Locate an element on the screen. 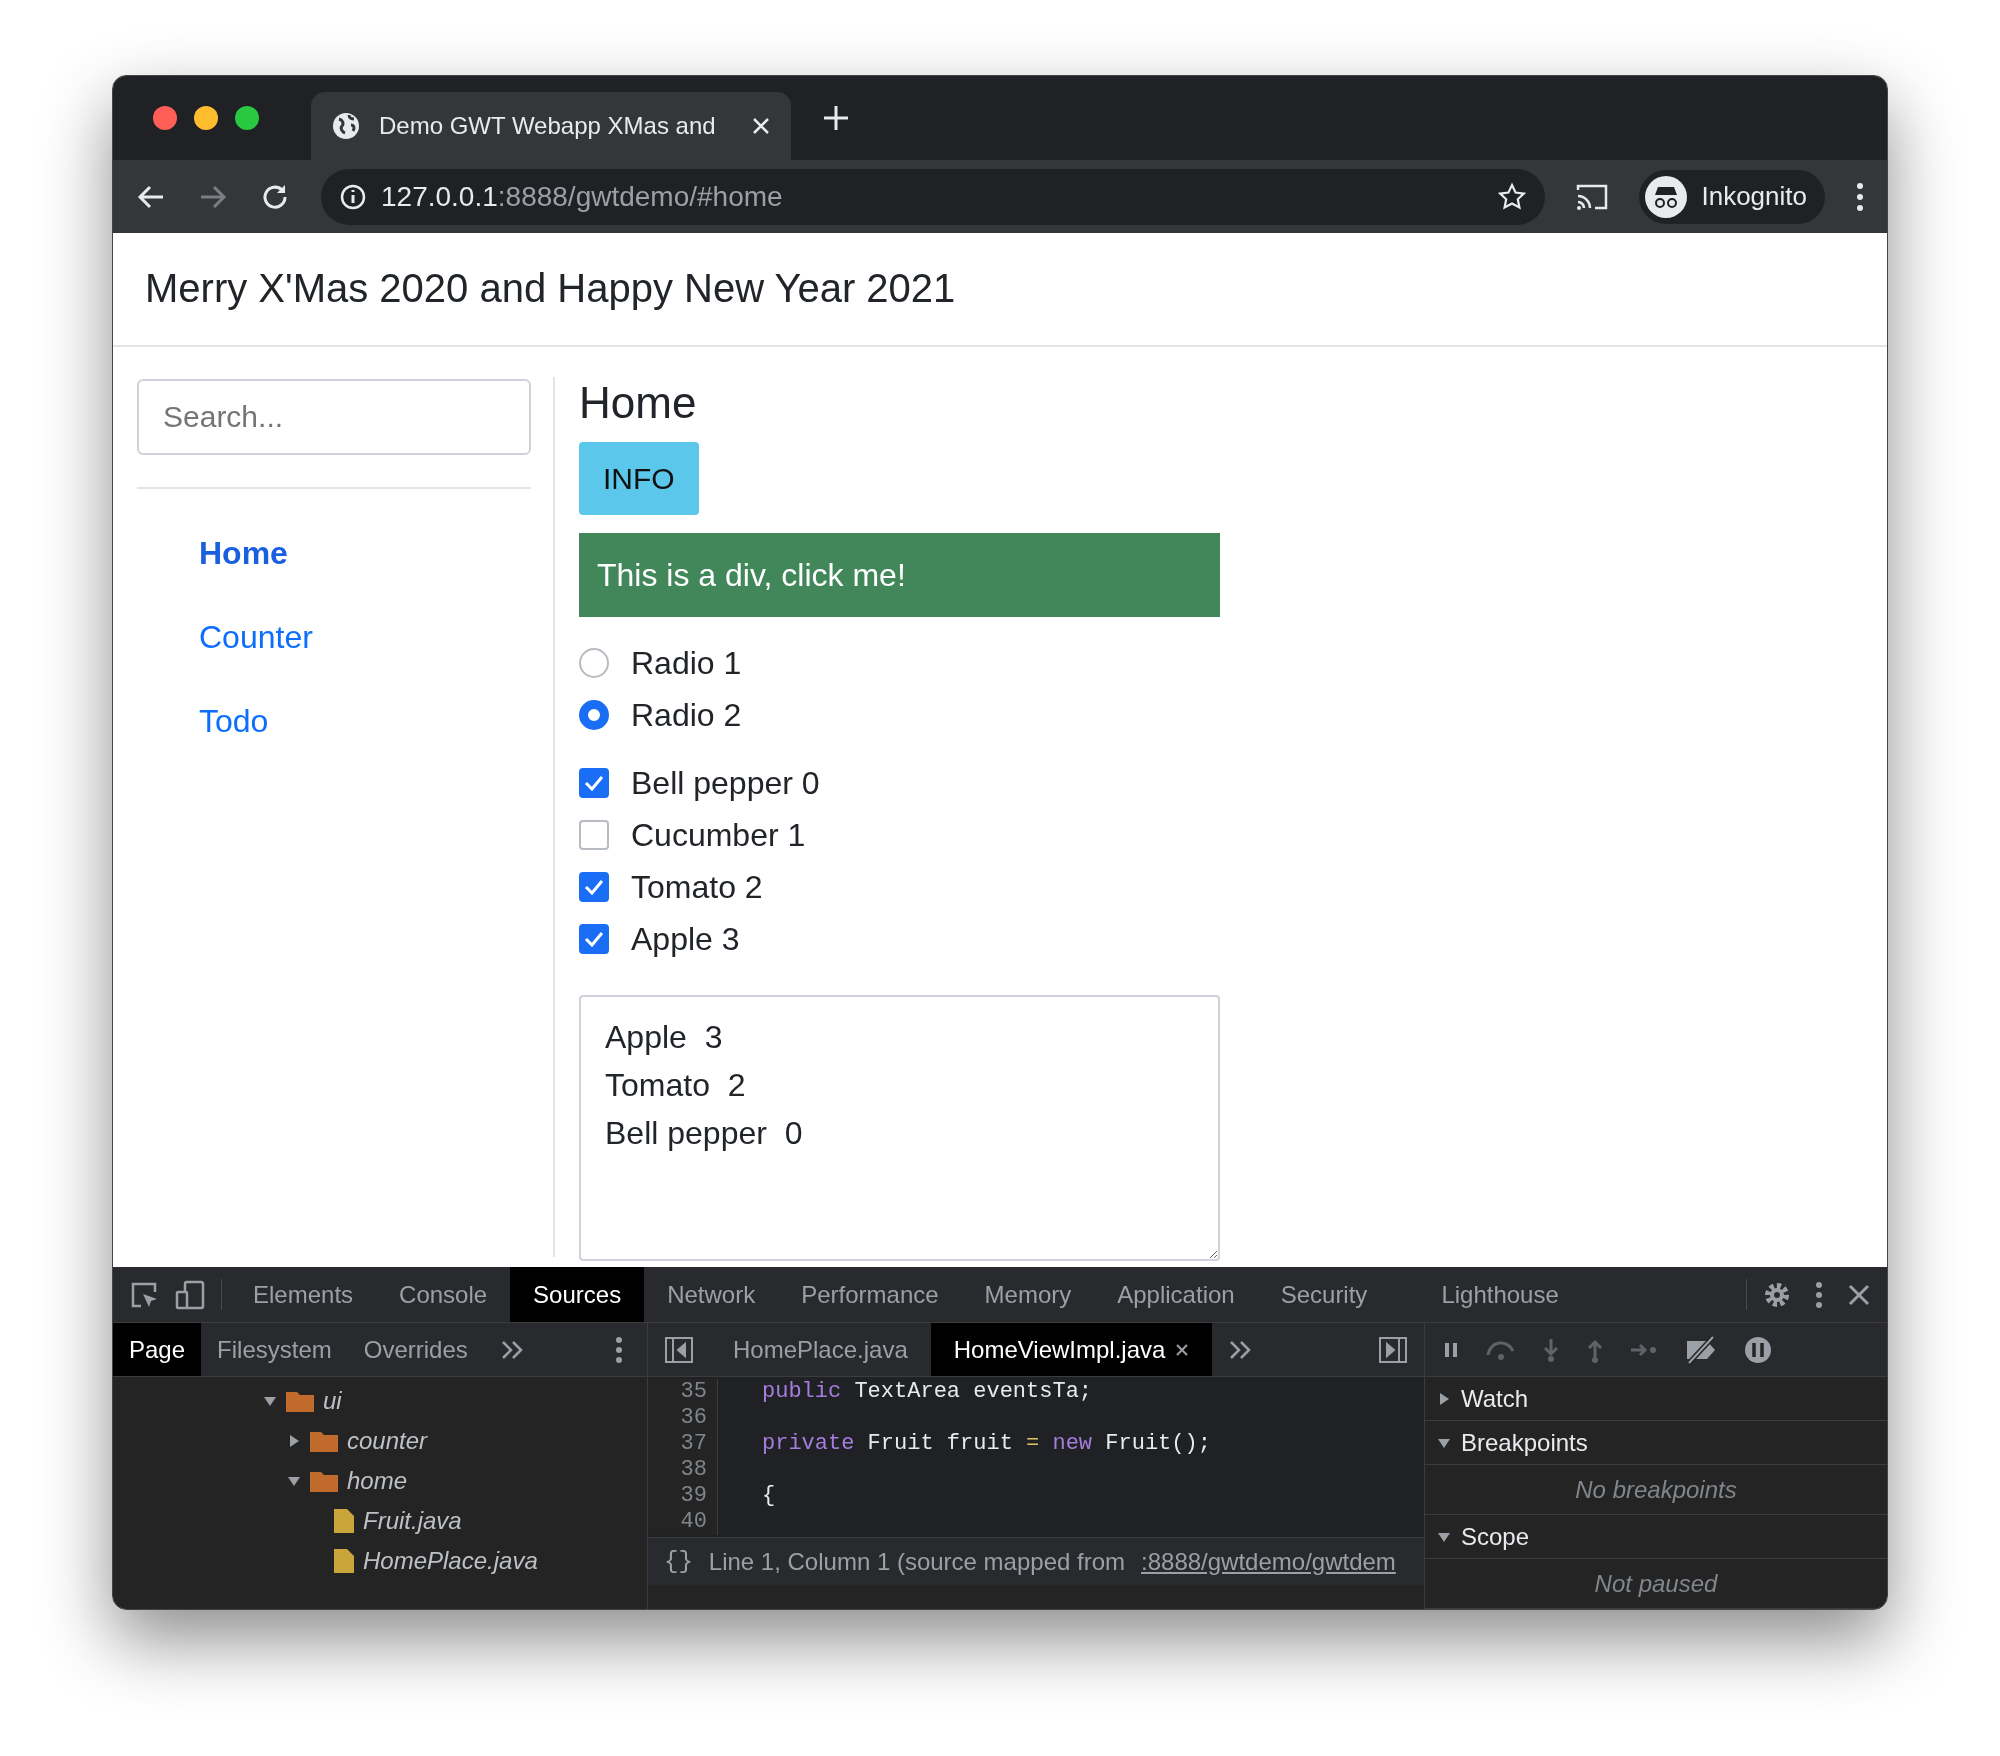 The width and height of the screenshot is (2000, 1756). maximize-window-icon is located at coordinates (247, 118).